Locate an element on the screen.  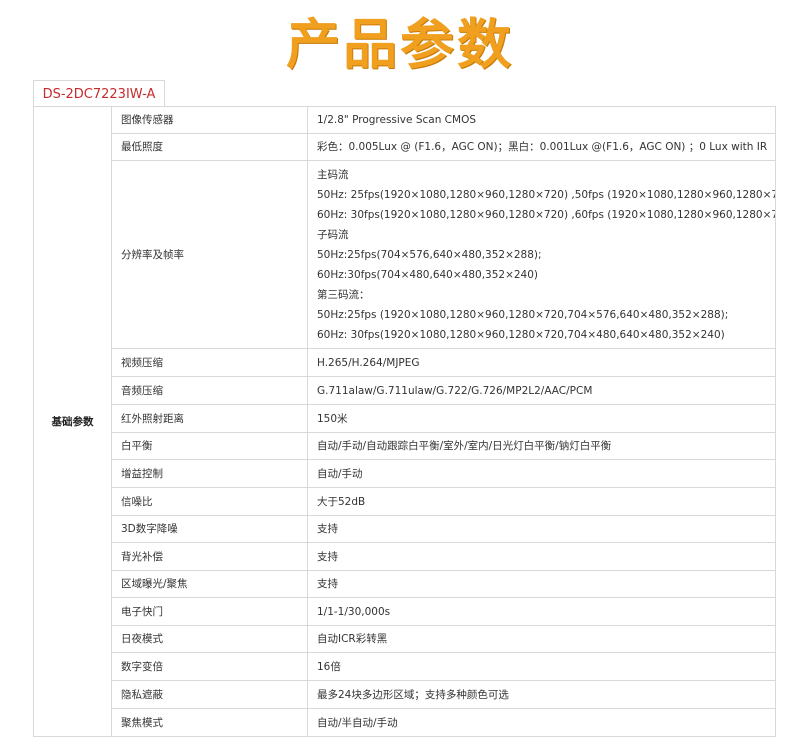
resolution-line: 60Hz:30fps(704×480,640×480,352×240) is located at coordinates (428, 274).